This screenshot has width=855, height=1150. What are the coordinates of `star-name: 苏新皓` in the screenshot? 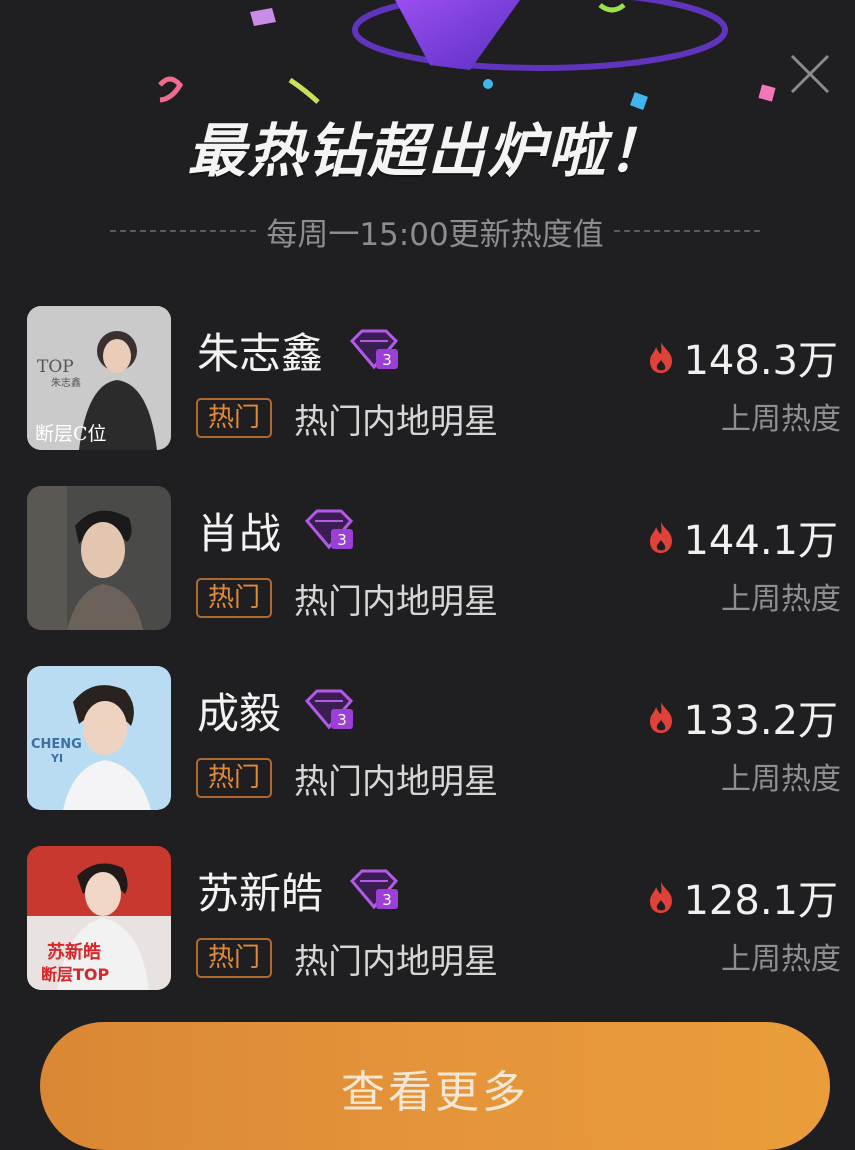 It's located at (260, 890).